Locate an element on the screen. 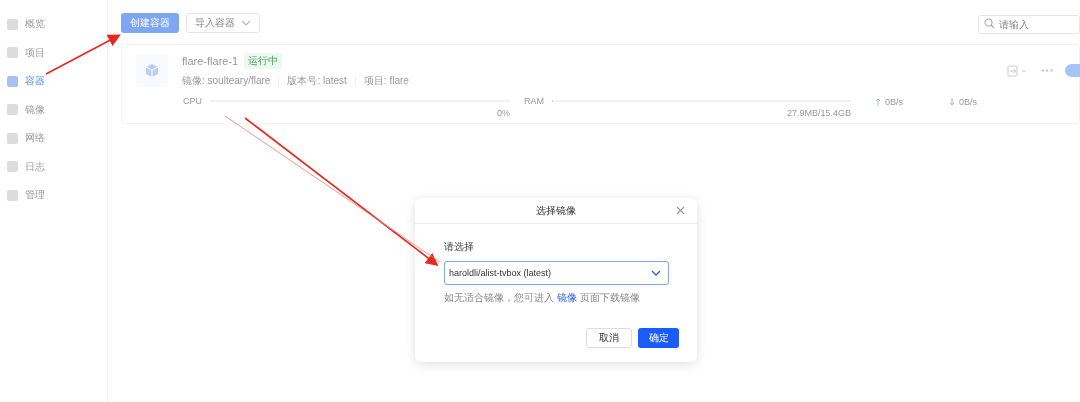 Image resolution: width=1080 pixels, height=402 pixels. import-container-dropdown: 导入容器 is located at coordinates (223, 23).